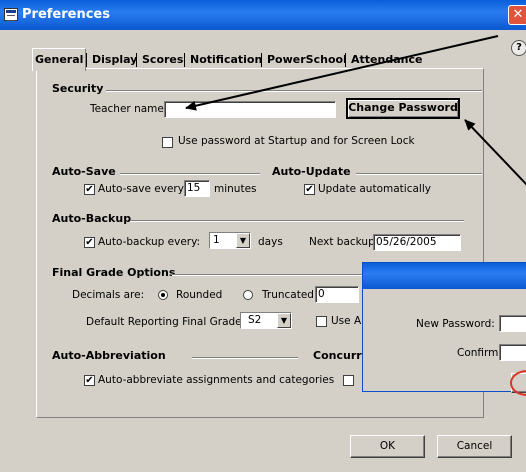 The image size is (526, 472). What do you see at coordinates (59, 59) in the screenshot?
I see `tab-general: General` at bounding box center [59, 59].